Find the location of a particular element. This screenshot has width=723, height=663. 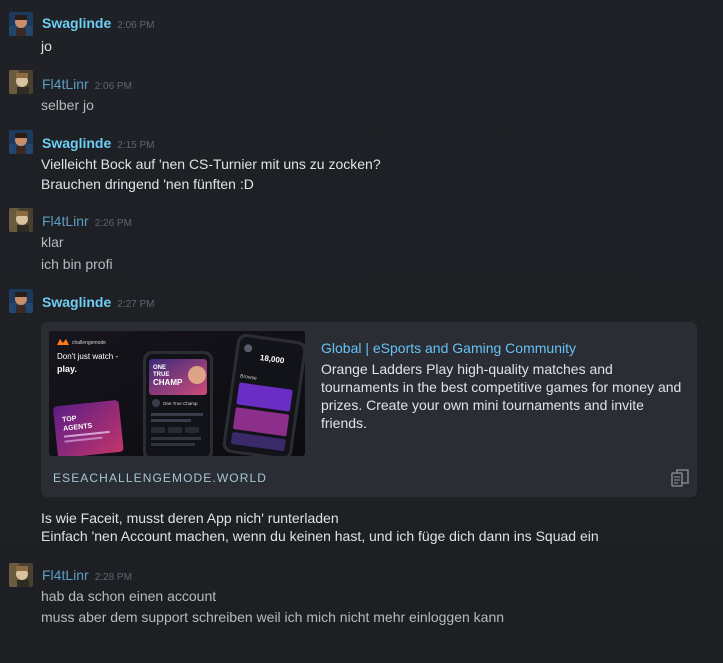

phone-mockup: ONE TRUE CHAMP One True Champ is located at coordinates (178, 403).